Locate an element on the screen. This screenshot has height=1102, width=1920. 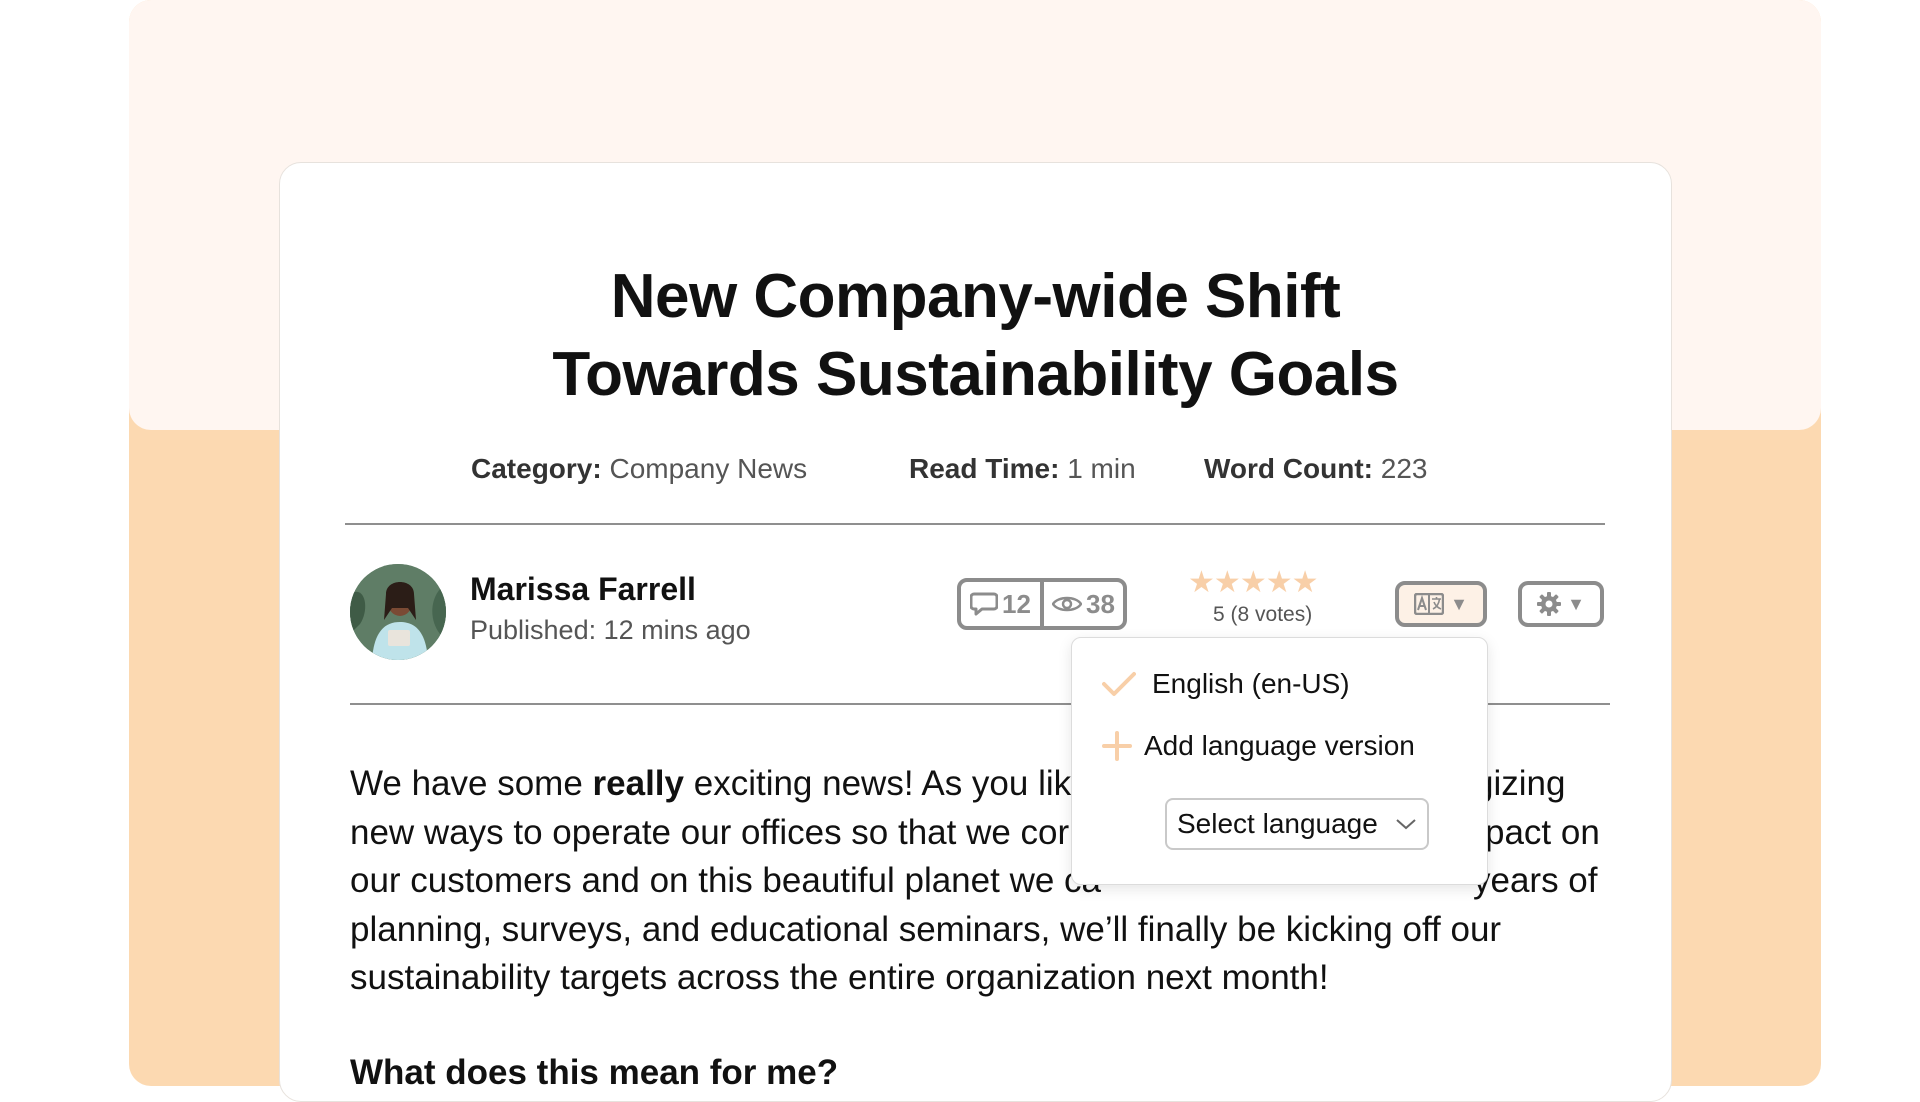
views-count: 38 is located at coordinates (1081, 604).